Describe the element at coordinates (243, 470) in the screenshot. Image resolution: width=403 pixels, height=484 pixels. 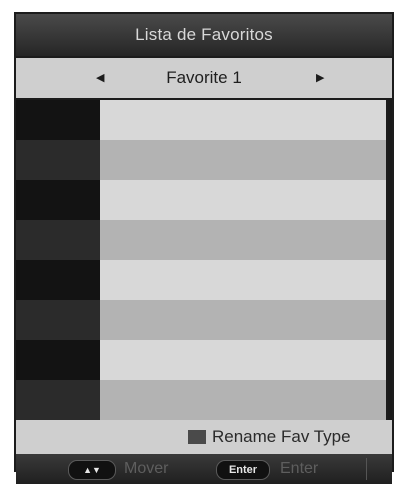
I see `enter-key-icon: Enter` at that location.